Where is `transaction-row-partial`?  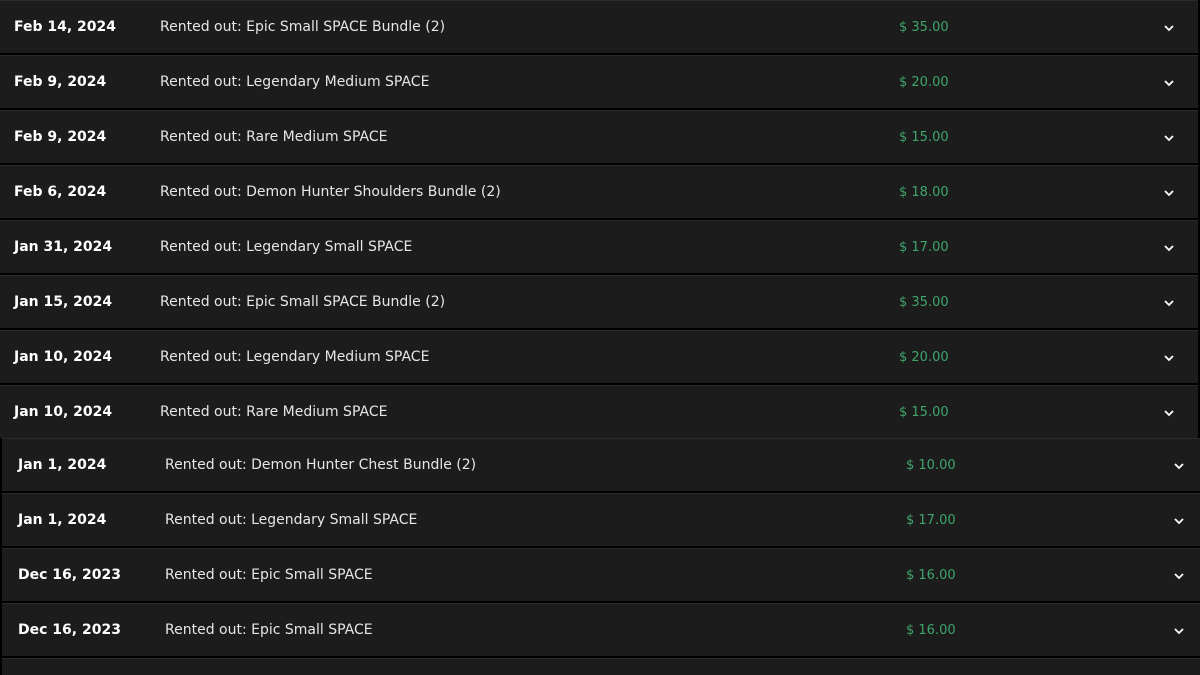
transaction-row-partial is located at coordinates (601, 666).